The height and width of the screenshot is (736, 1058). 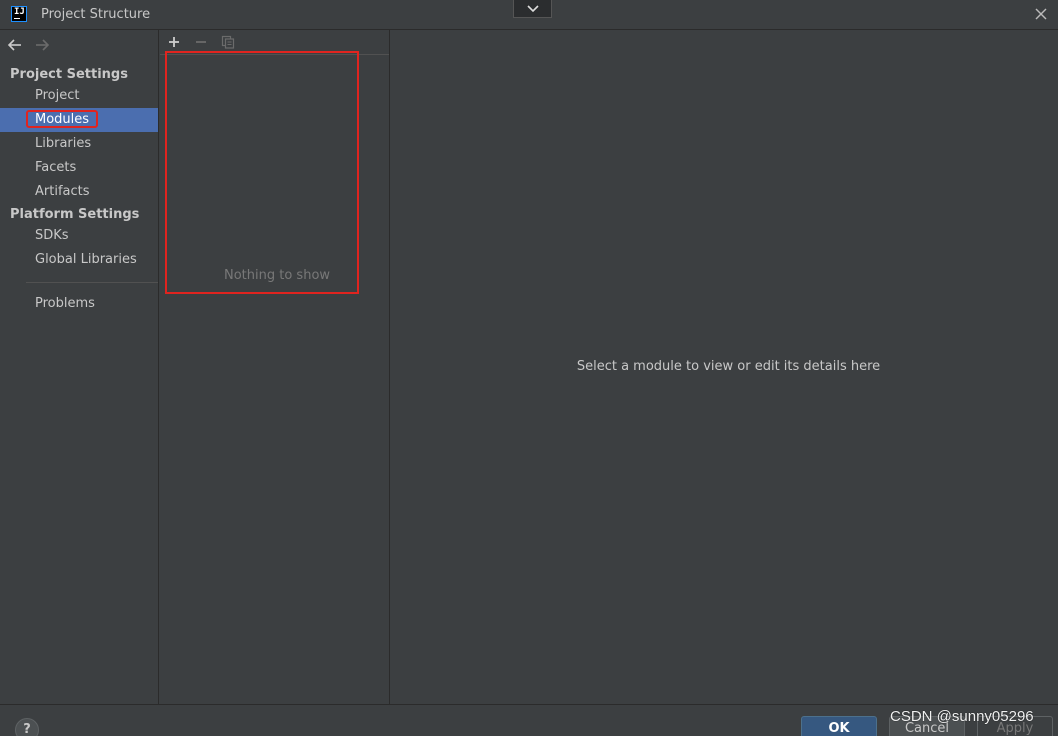 I want to click on sidebar-item-modules: Modules, so click(x=79, y=120).